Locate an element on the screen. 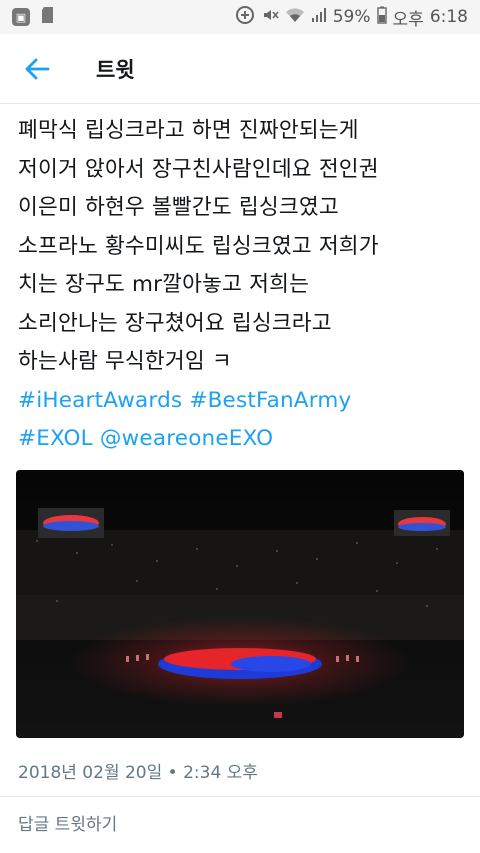  hashtag-exol-link: #EXOL is located at coordinates (55, 438).